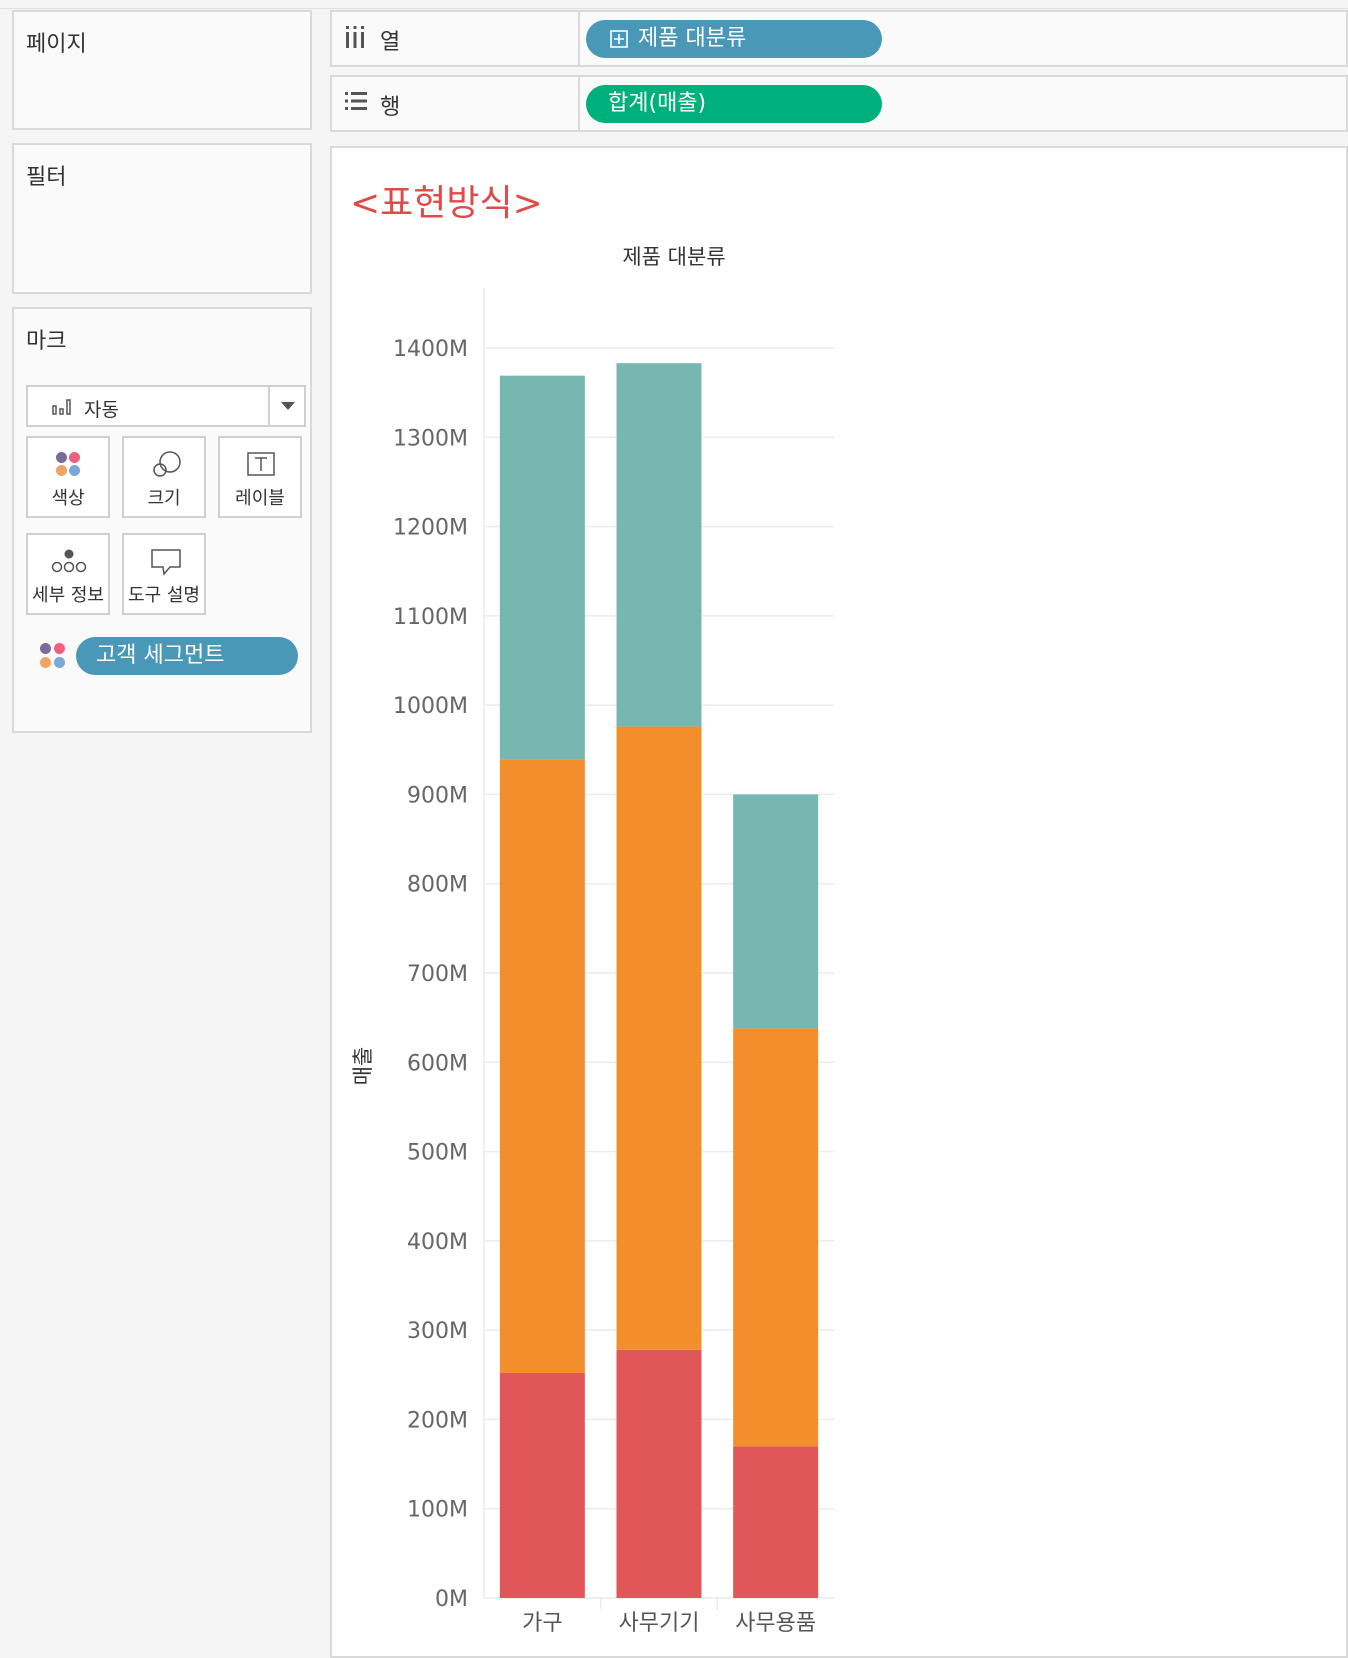  Describe the element at coordinates (437, 795) in the screenshot. I see `y-tick-label: 900M` at that location.